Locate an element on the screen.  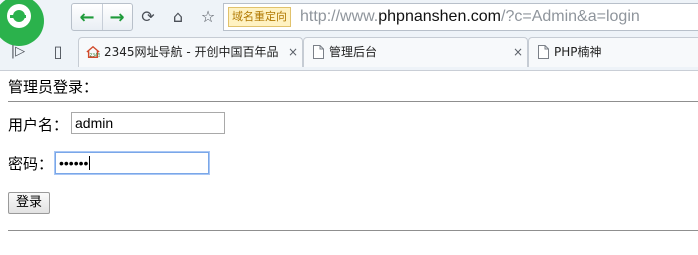
forward-arrow-icon: → is located at coordinates (117, 17).